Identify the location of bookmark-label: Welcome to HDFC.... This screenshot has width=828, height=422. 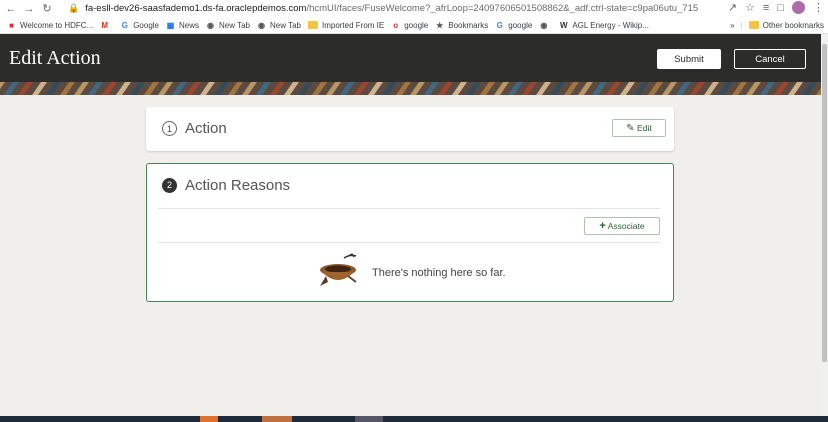
(57, 25).